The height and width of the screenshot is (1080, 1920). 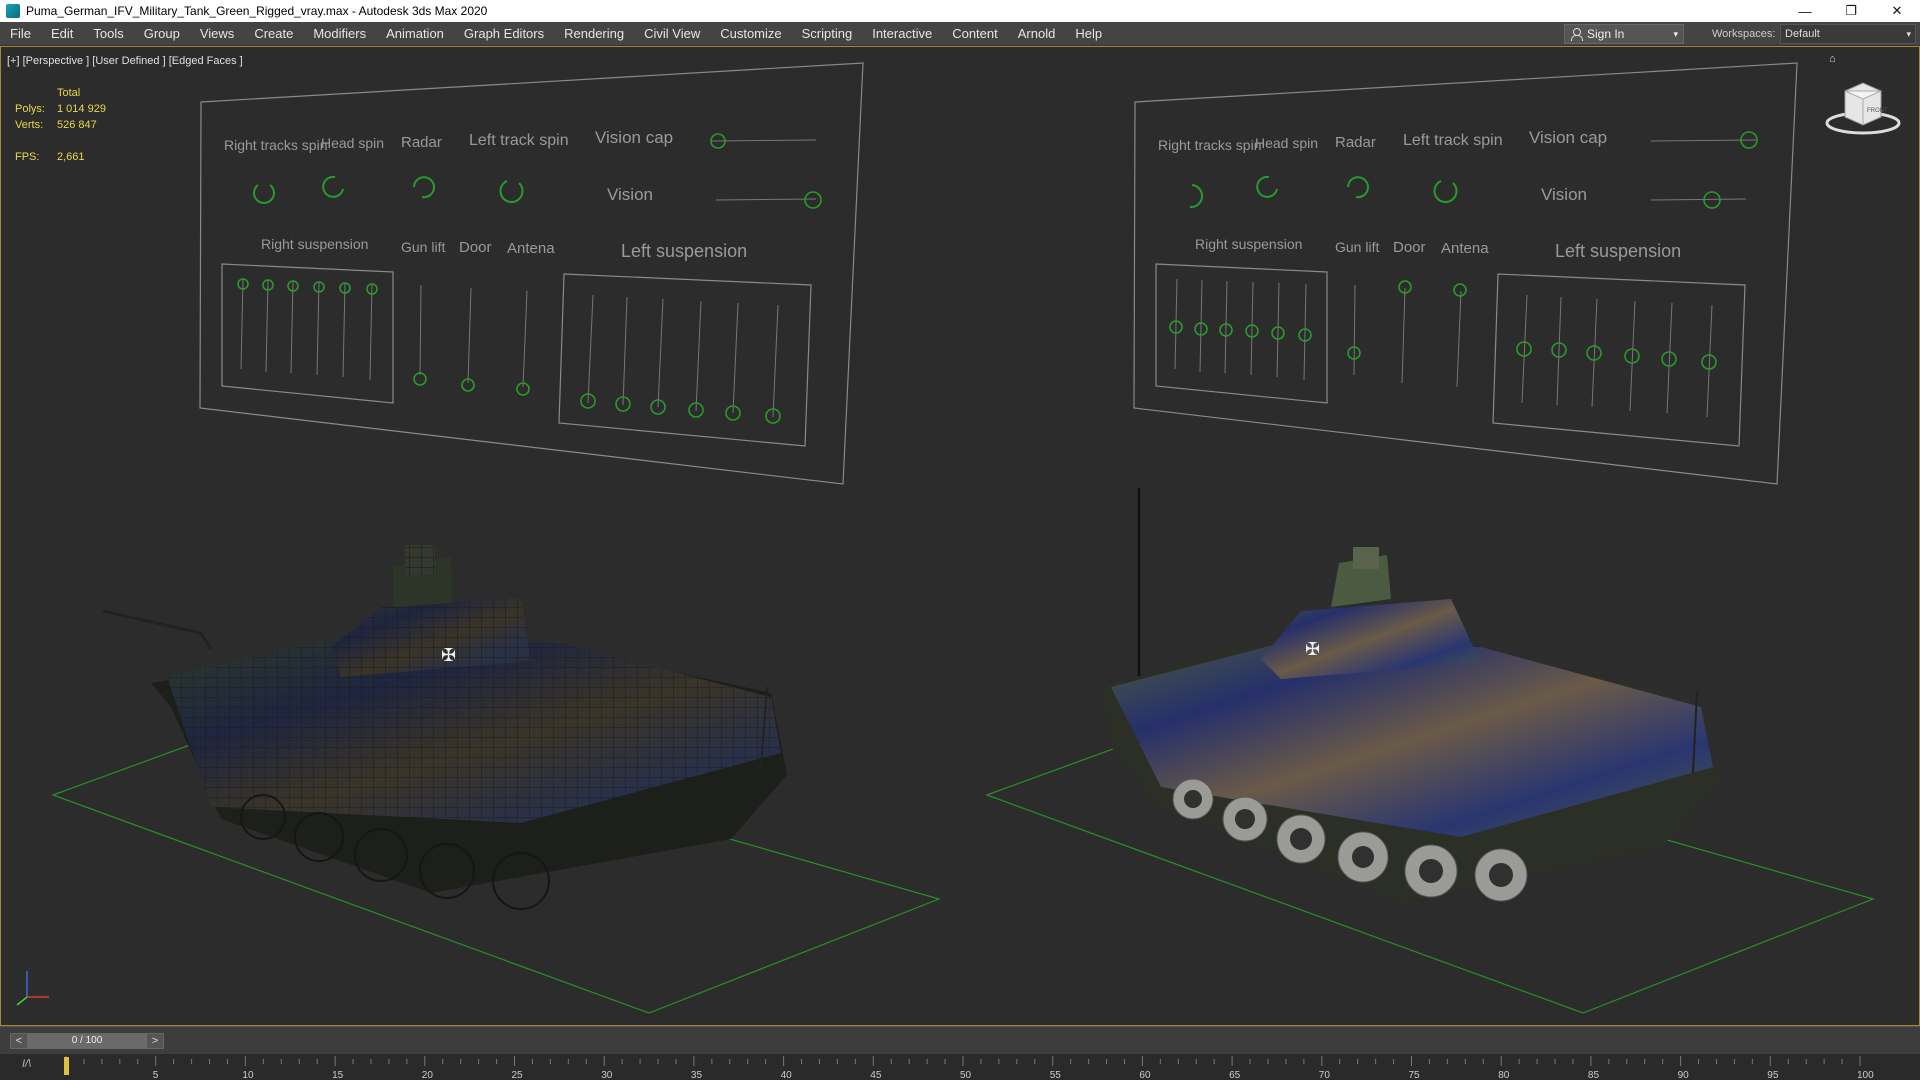 What do you see at coordinates (339, 34) in the screenshot?
I see `menu-modifiers: Modifiers` at bounding box center [339, 34].